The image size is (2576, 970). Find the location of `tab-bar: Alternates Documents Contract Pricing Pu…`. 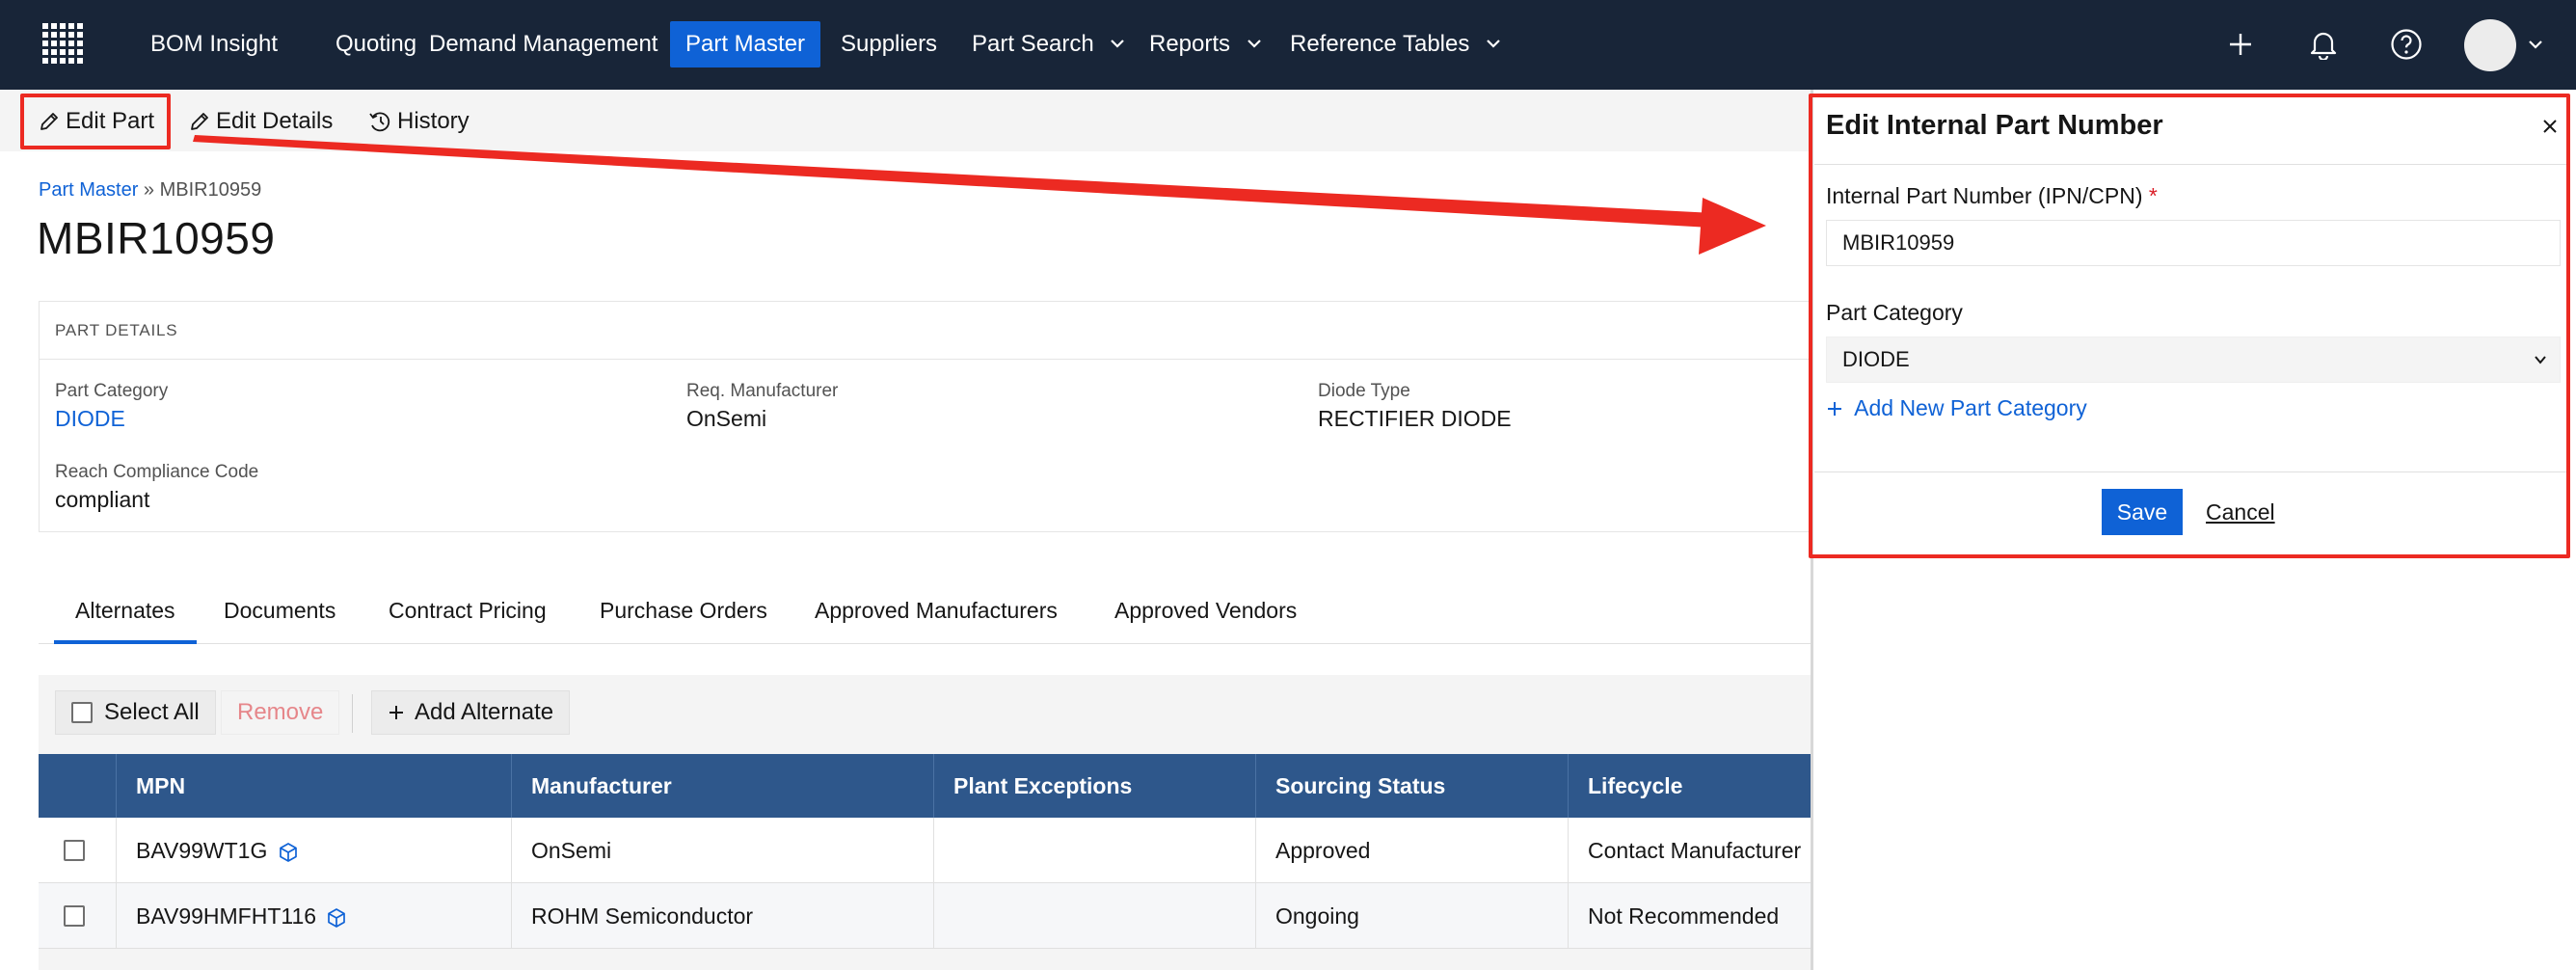

tab-bar: Alternates Documents Contract Pricing Pu… is located at coordinates (936, 616).